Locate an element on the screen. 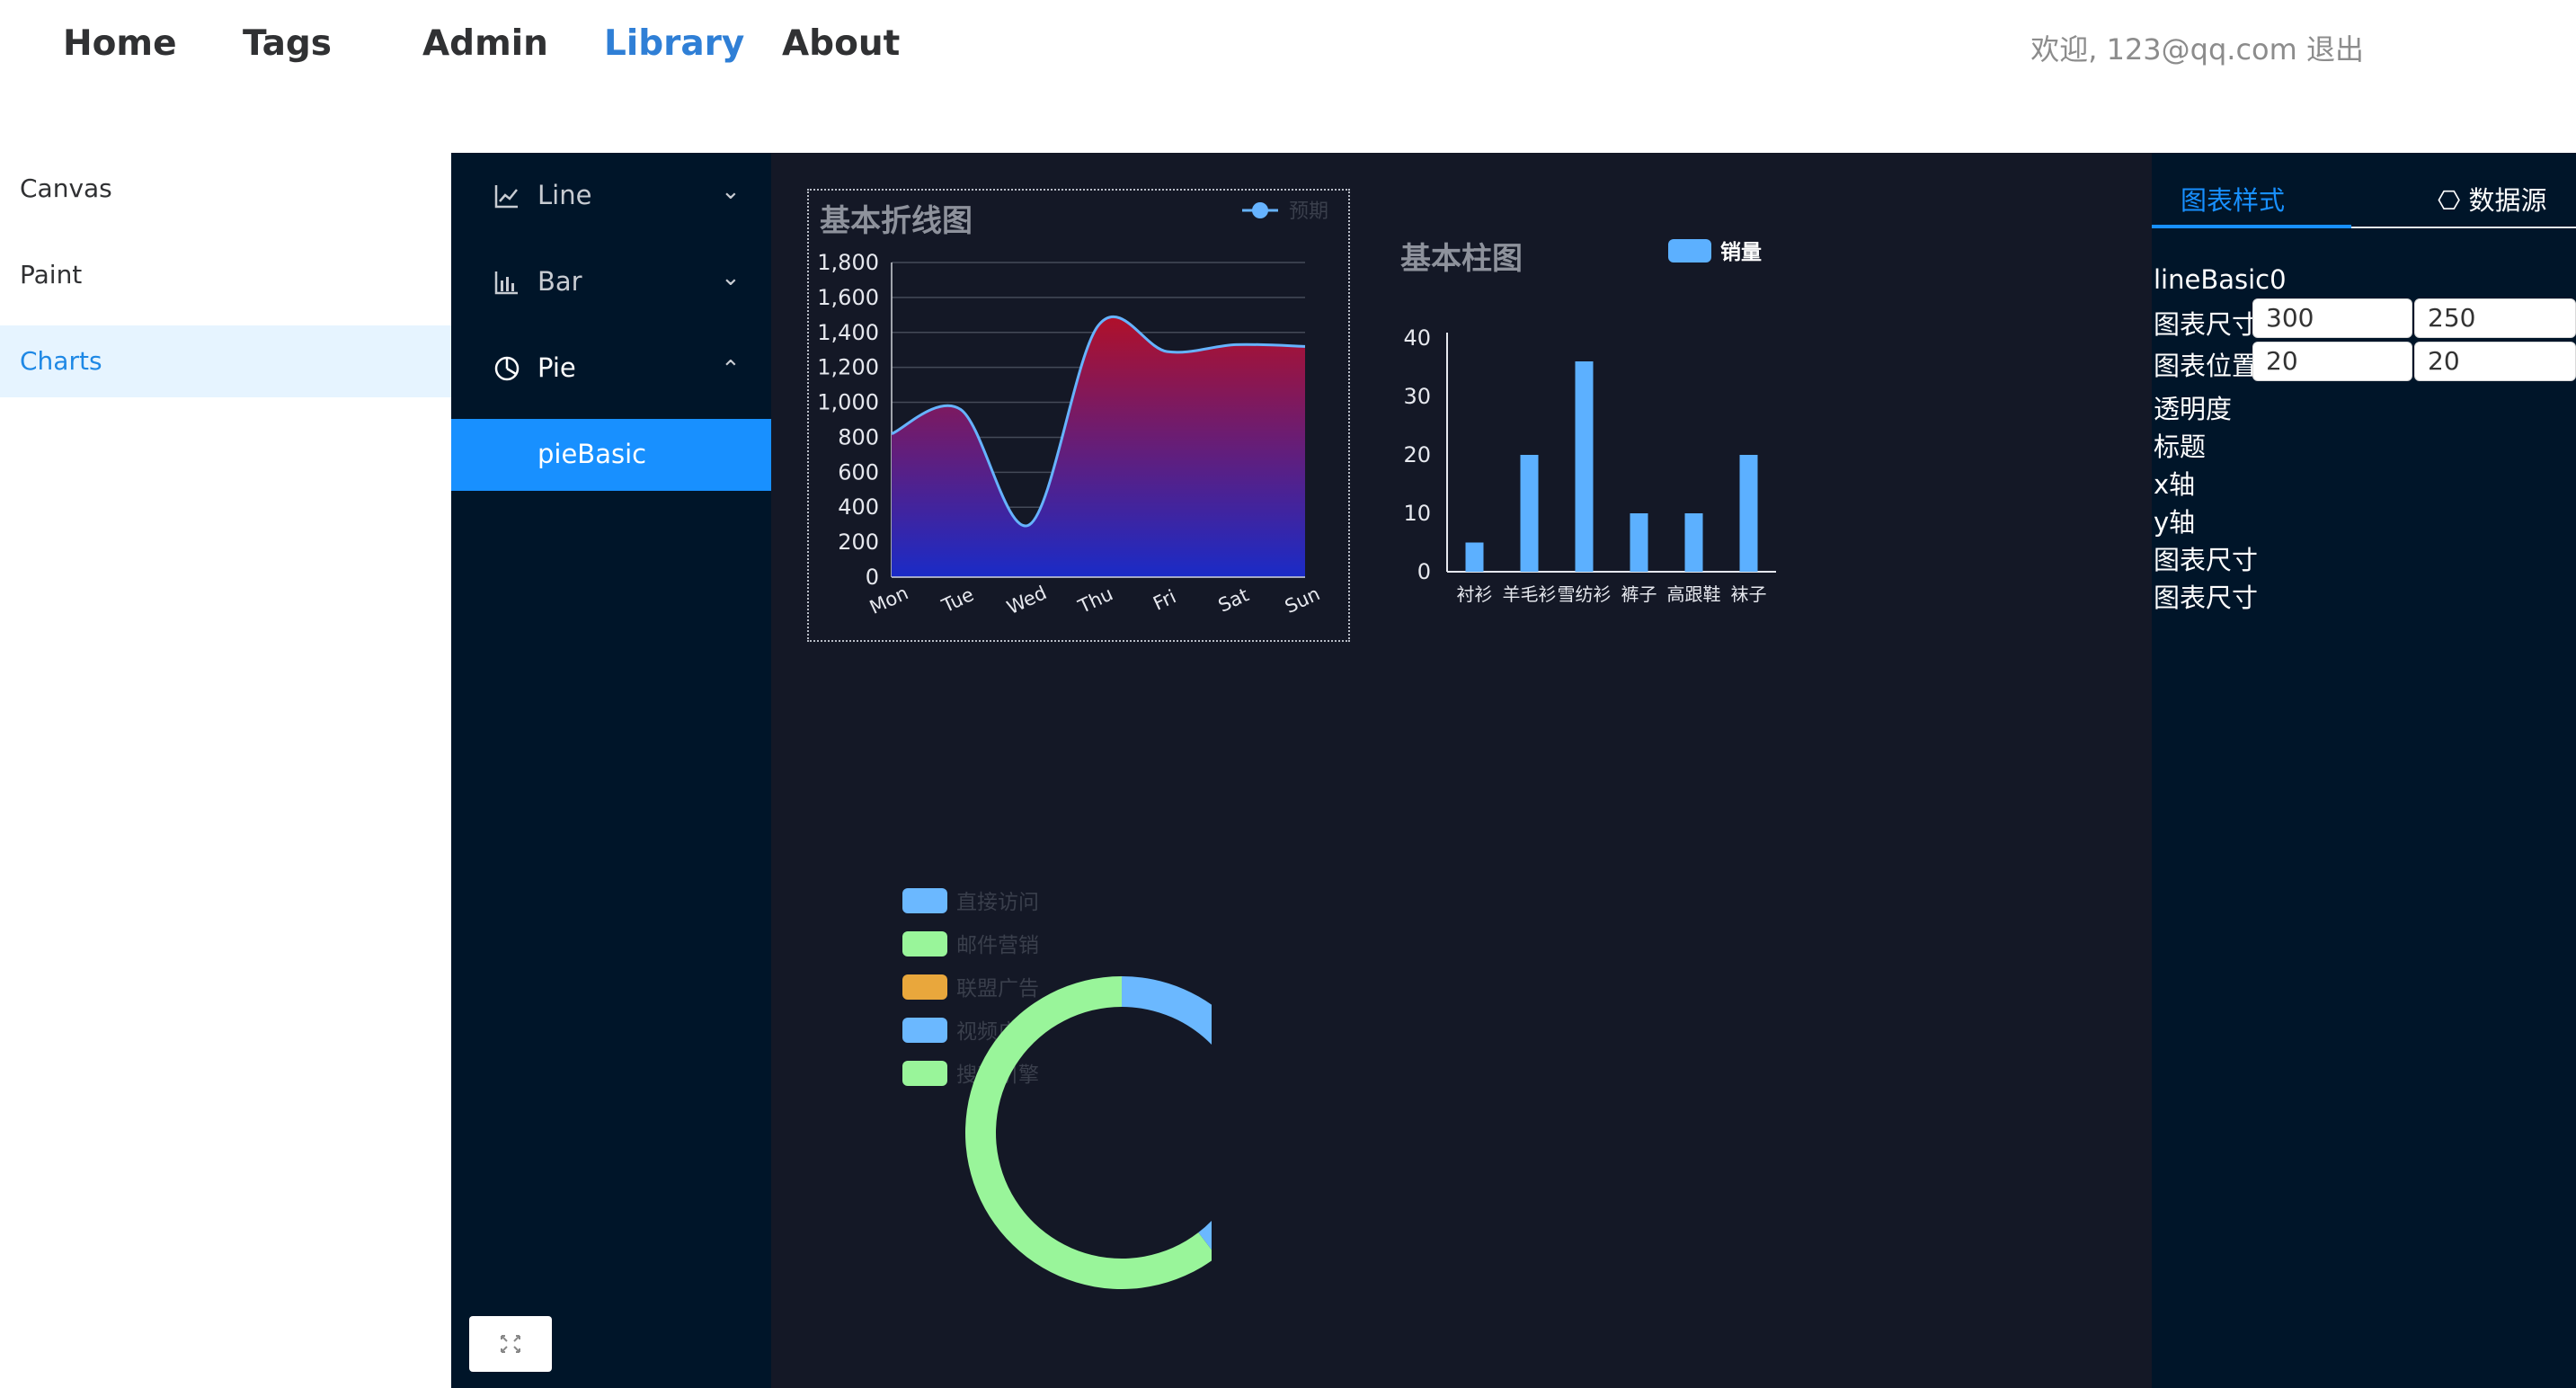 The image size is (2576, 1388). tab-data-source: ⎔ 数据源 is located at coordinates (2492, 199).